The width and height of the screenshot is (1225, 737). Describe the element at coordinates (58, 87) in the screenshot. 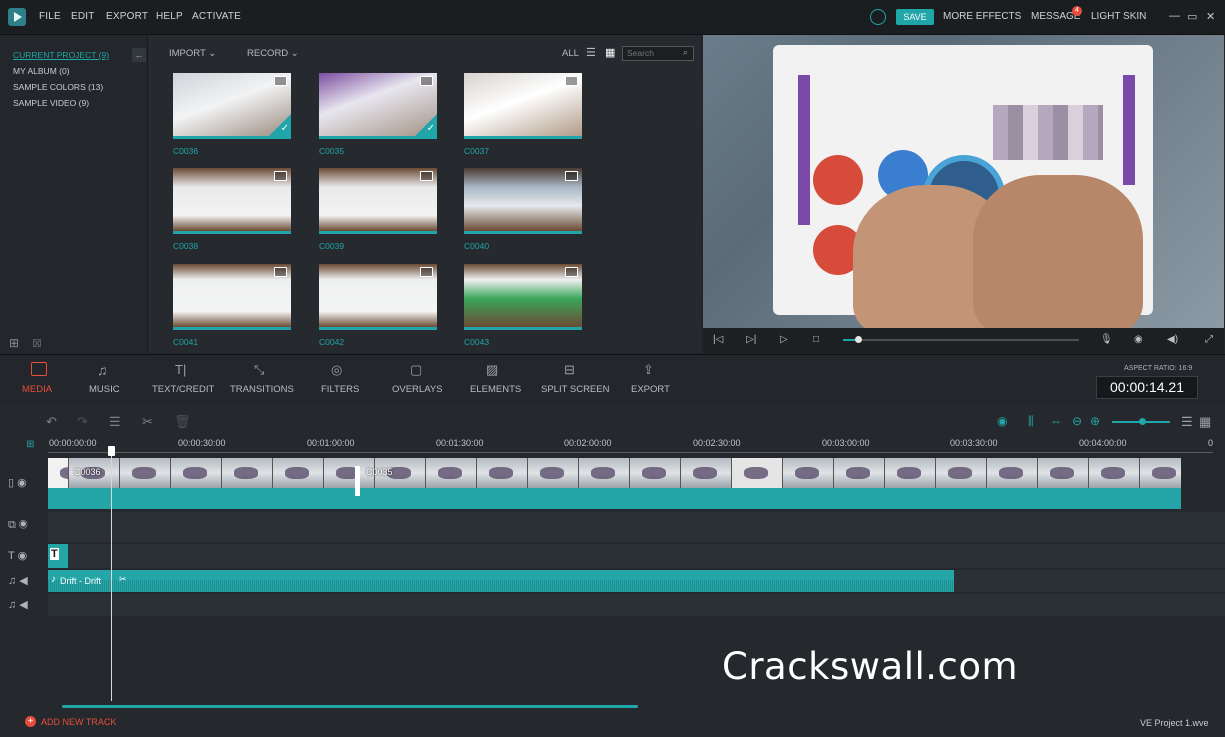

I see `library-sample-colors: SAMPLE COLORS (13)` at that location.